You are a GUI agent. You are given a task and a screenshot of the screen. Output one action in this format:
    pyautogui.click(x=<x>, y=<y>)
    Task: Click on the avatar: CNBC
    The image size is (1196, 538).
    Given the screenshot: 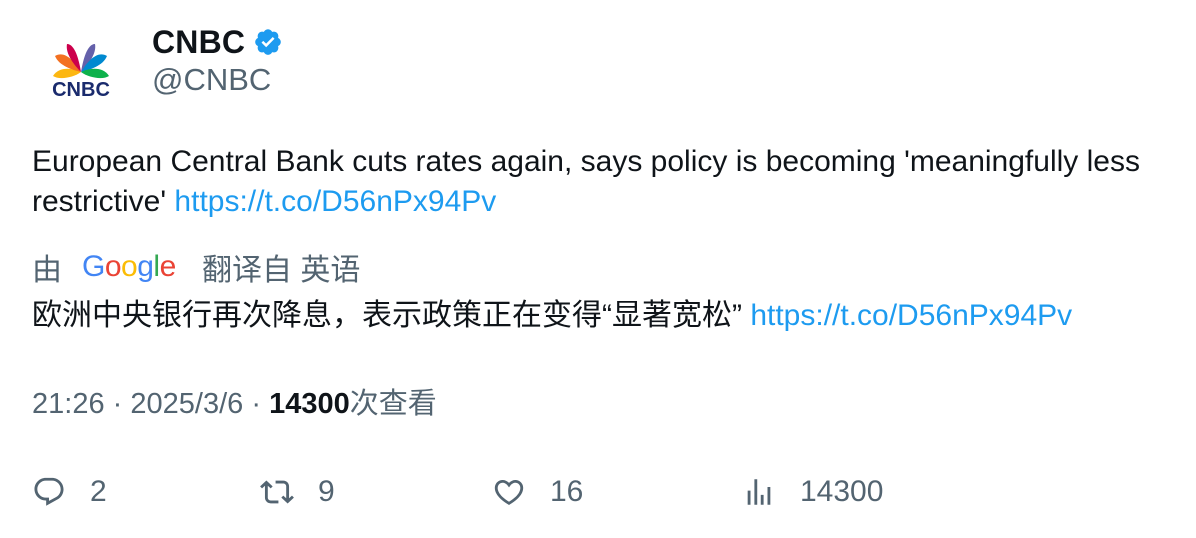 What is the action you would take?
    pyautogui.click(x=81, y=77)
    